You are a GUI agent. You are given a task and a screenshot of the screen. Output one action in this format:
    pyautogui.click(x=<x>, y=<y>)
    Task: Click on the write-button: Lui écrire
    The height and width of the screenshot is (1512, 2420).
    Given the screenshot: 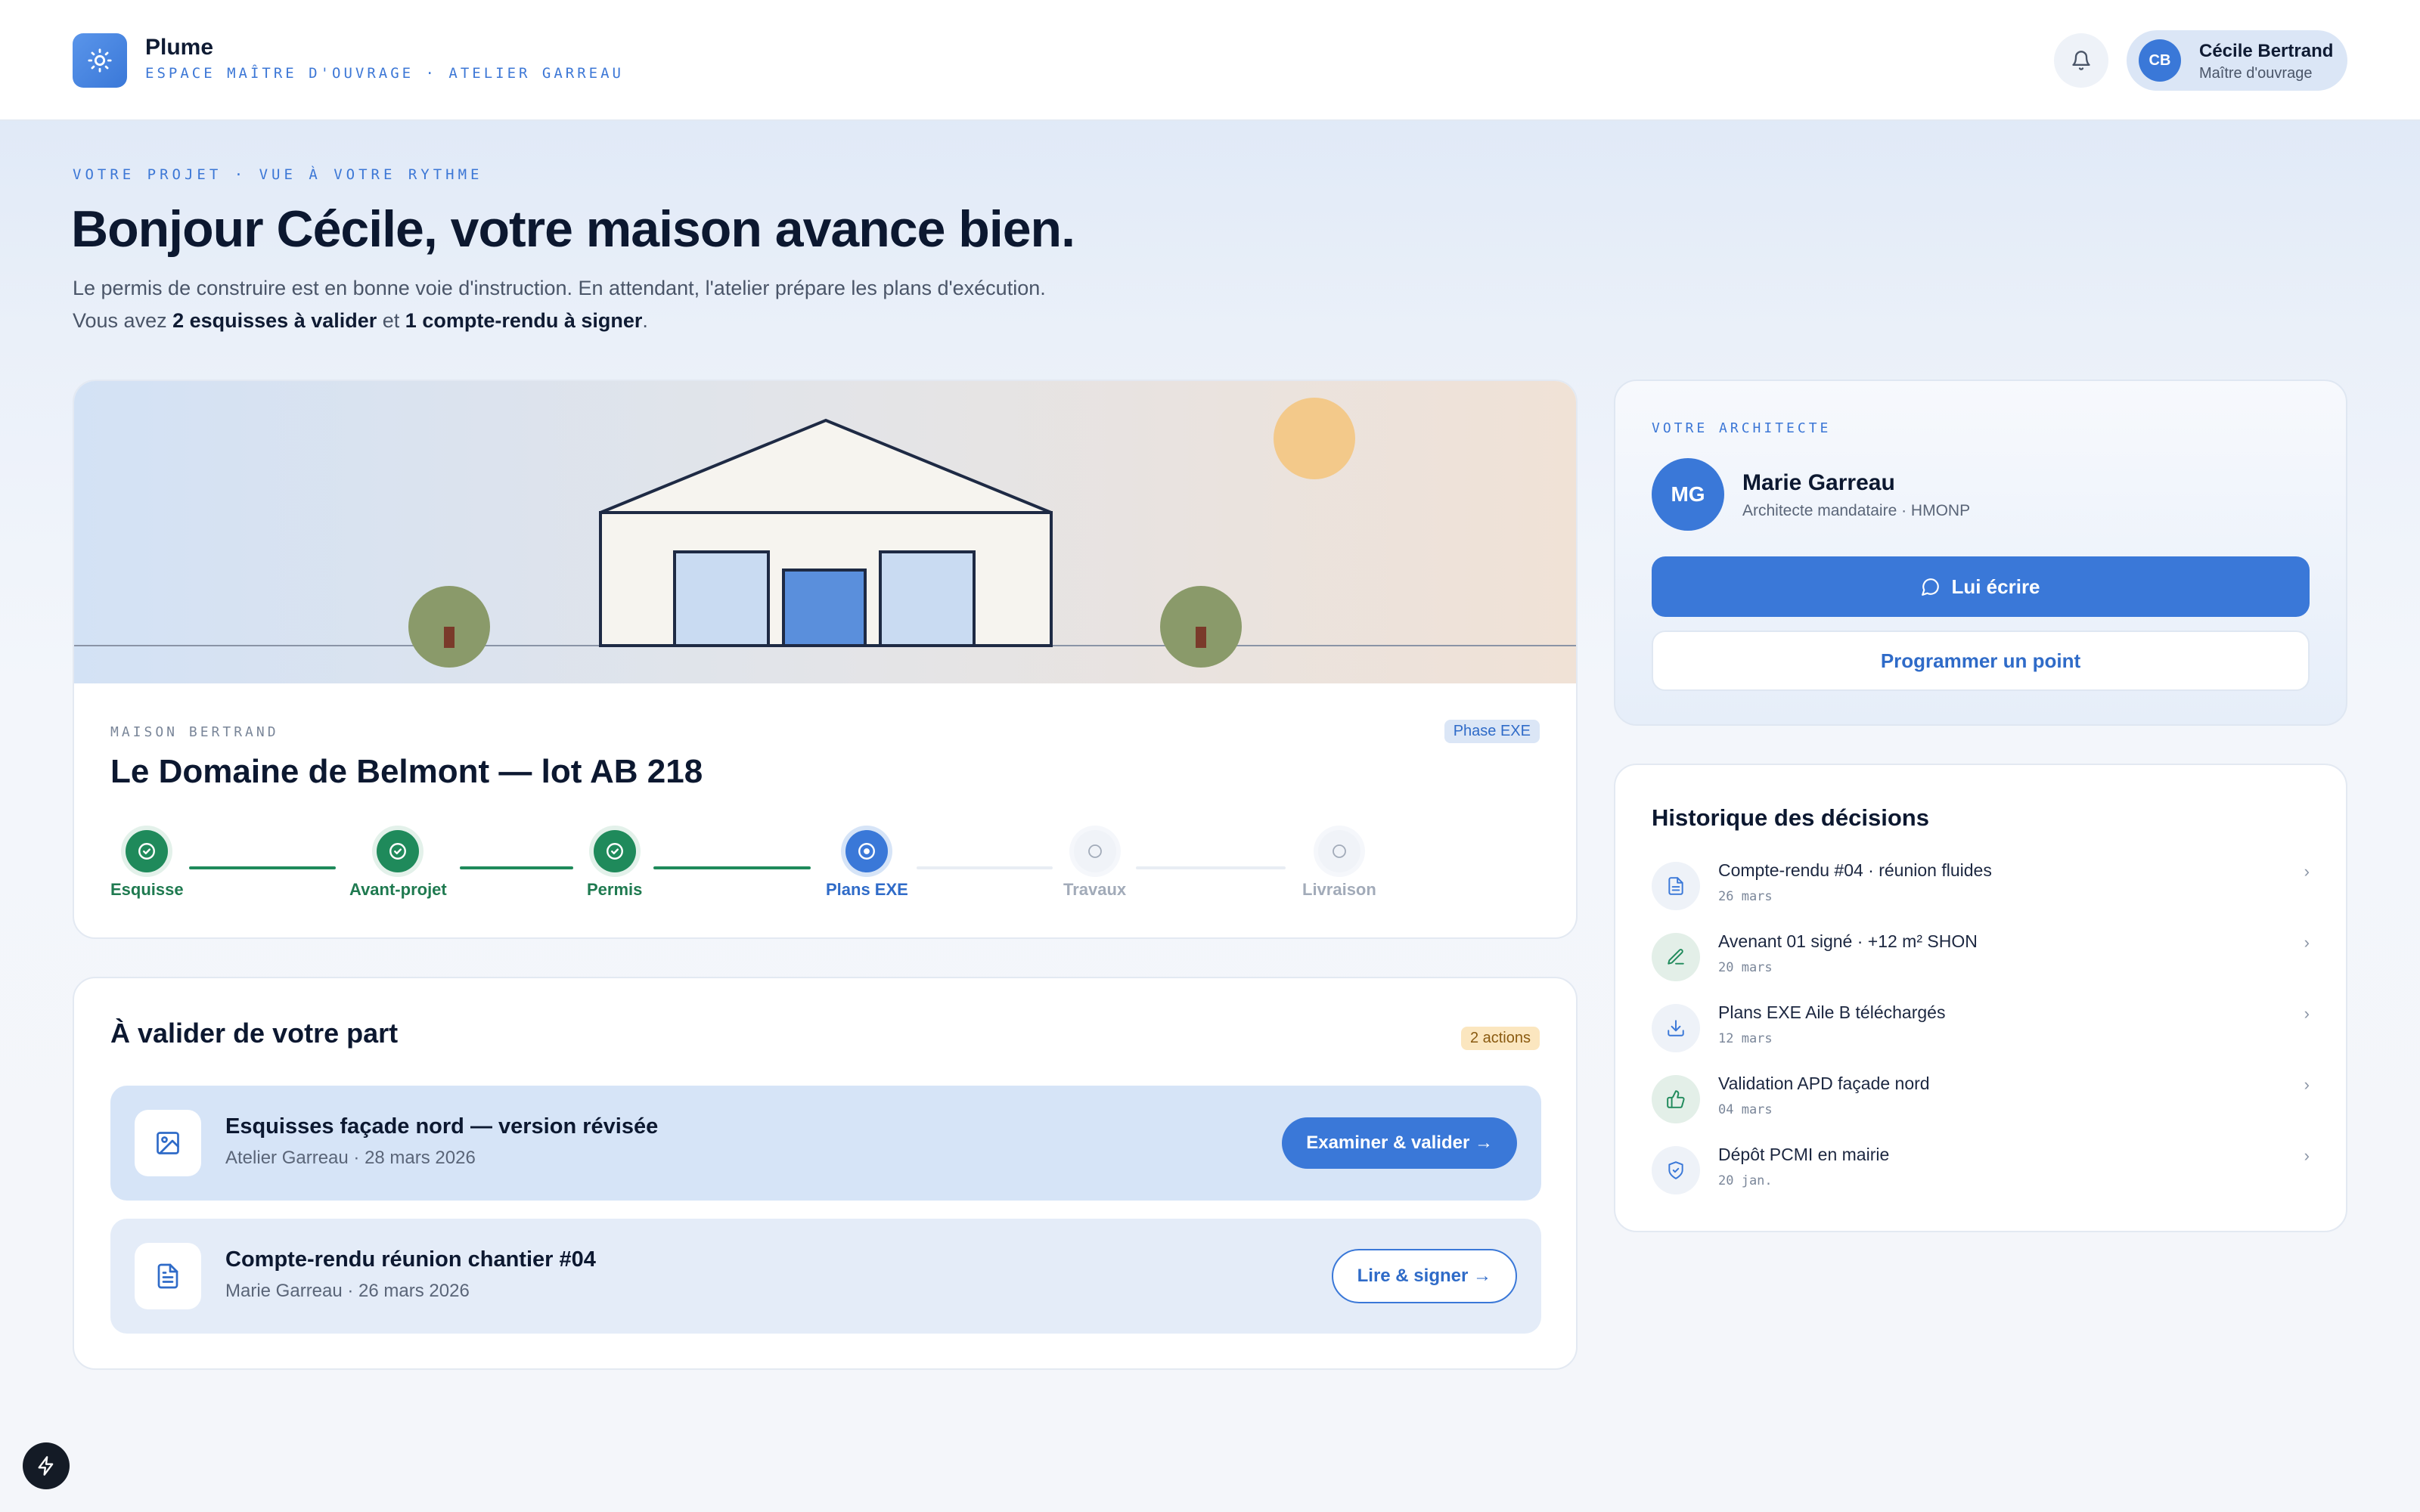 What is the action you would take?
    pyautogui.click(x=1981, y=586)
    